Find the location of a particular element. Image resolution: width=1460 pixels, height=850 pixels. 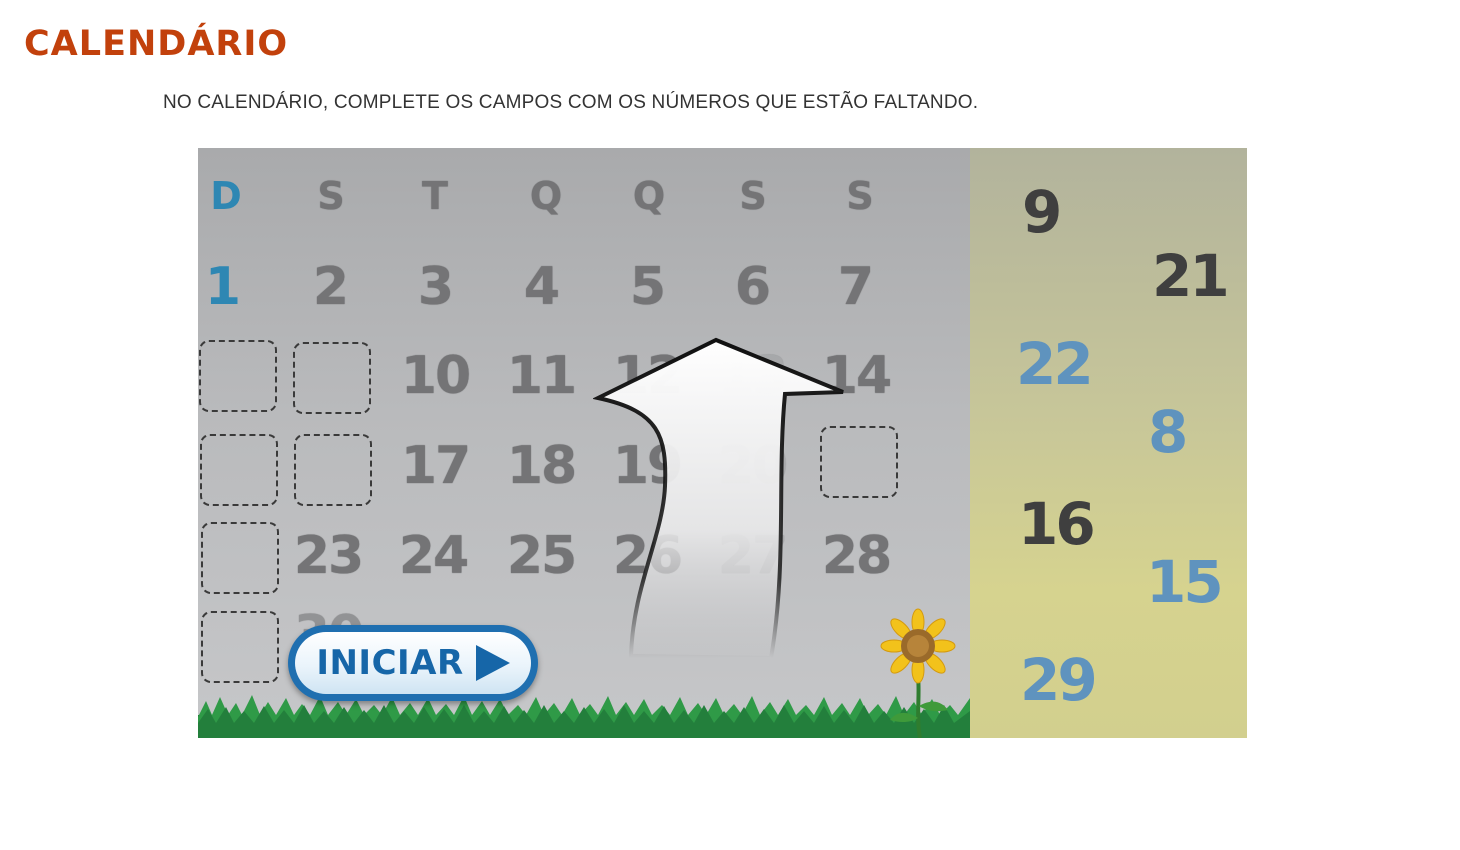

day-cell: 5 is located at coordinates (647, 287).